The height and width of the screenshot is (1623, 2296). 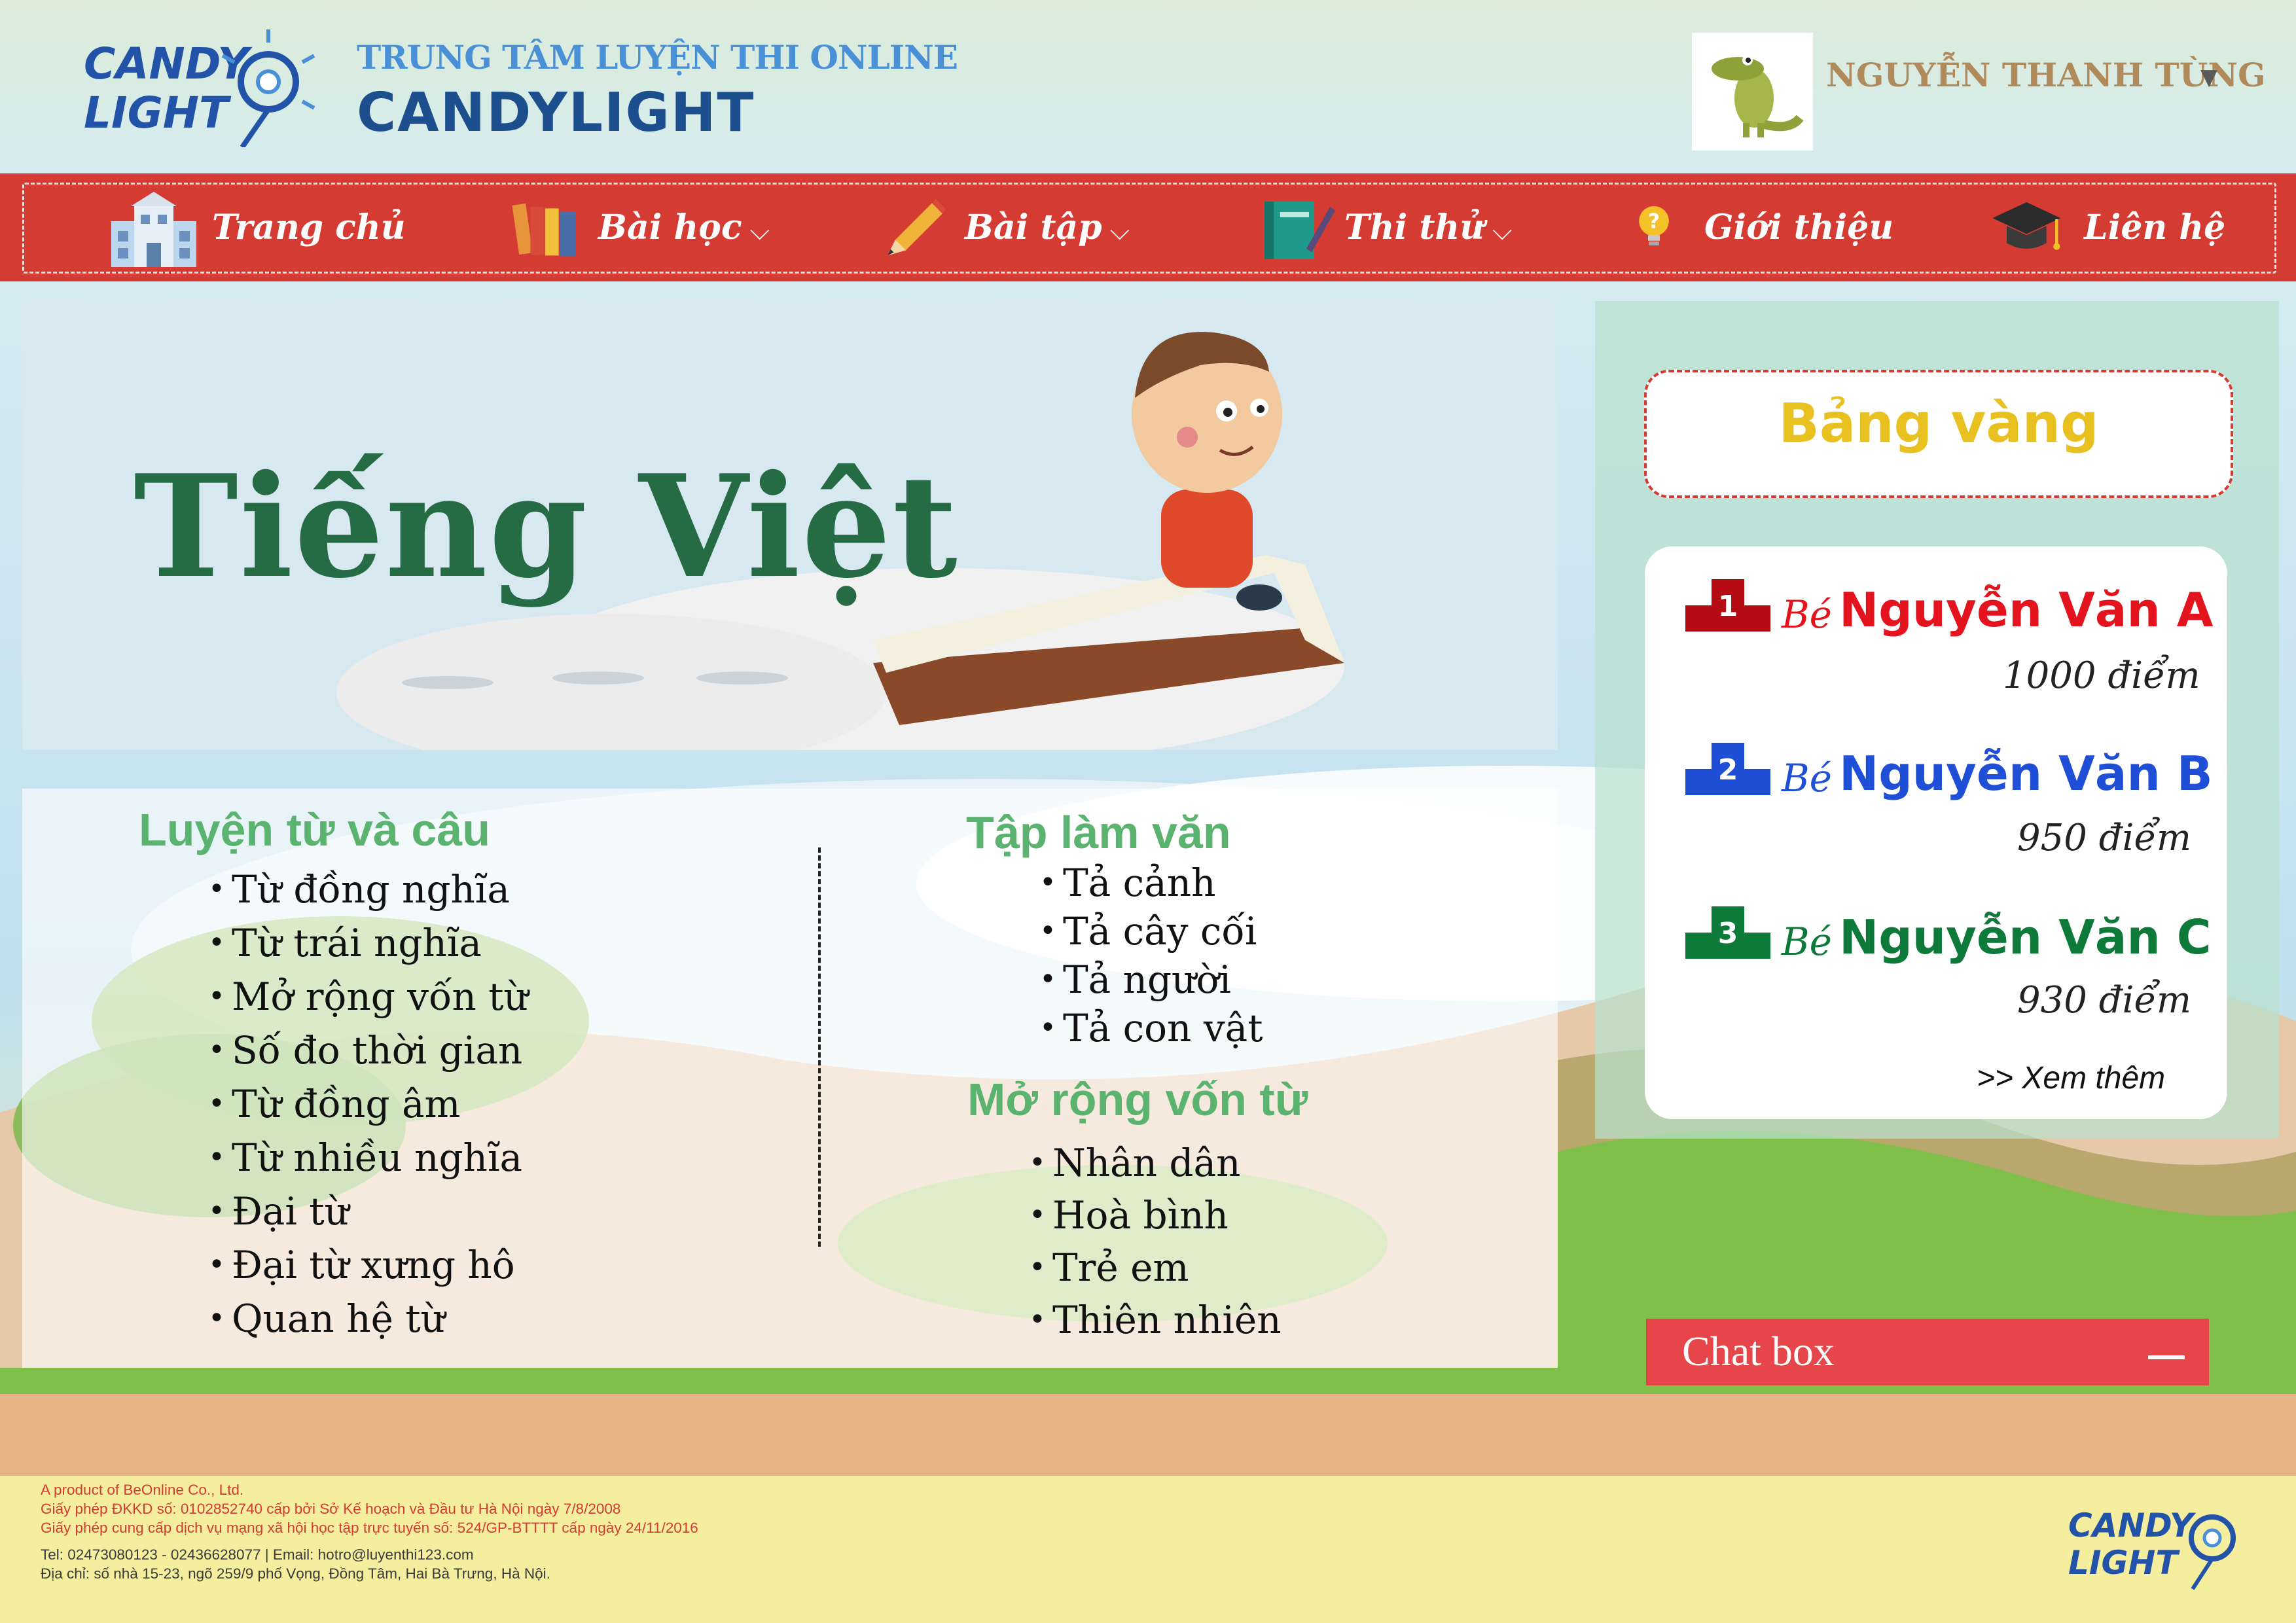 I want to click on user-avatar, so click(x=1752, y=92).